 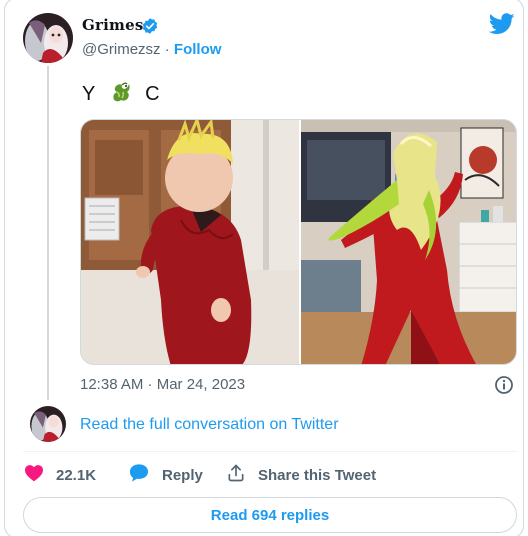 What do you see at coordinates (139, 475) in the screenshot?
I see `reply-bubble-icon` at bounding box center [139, 475].